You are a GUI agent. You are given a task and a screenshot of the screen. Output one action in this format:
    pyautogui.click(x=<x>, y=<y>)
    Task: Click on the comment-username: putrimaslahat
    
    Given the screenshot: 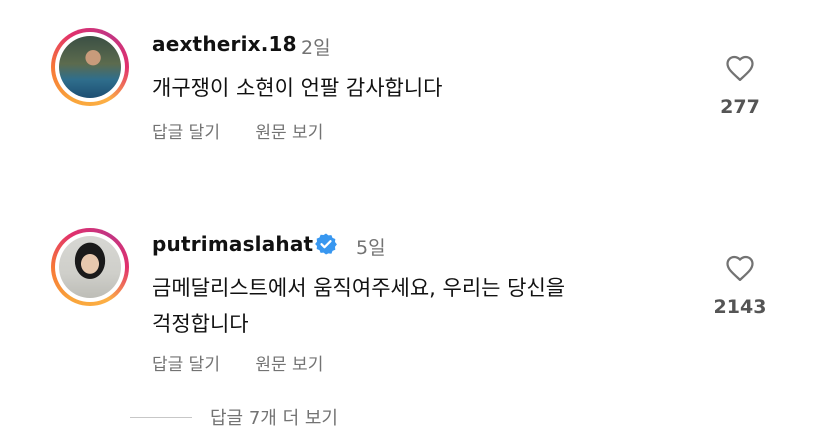 What is the action you would take?
    pyautogui.click(x=232, y=244)
    